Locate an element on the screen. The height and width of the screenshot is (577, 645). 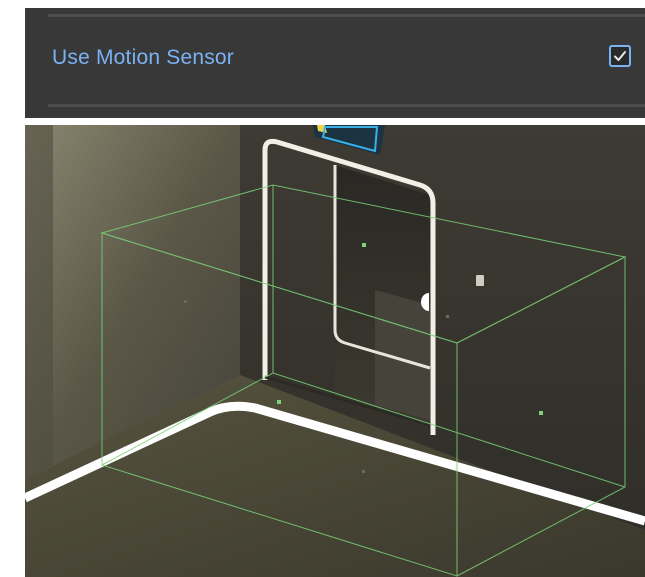
use-motion-sensor-checkbox is located at coordinates (620, 56).